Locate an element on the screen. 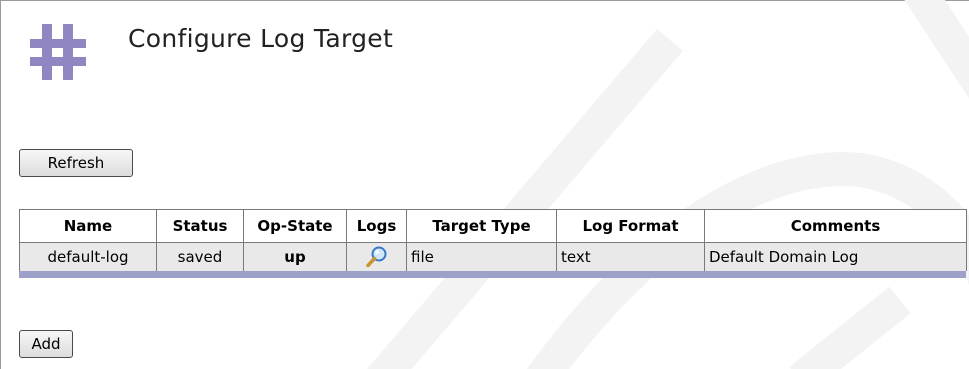 The image size is (969, 369). magnifier-icon is located at coordinates (377, 257).